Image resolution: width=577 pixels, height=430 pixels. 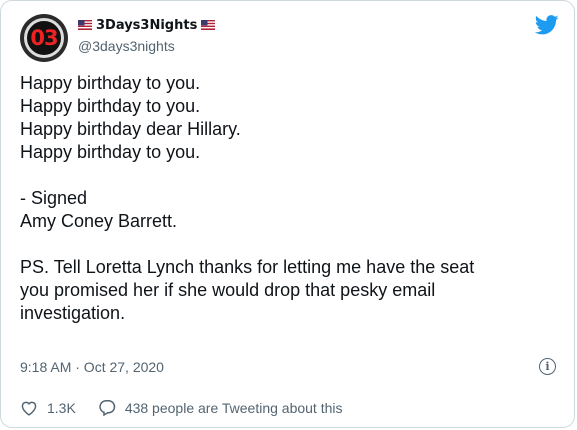 I want to click on tweet-line: Happy birthday dear Hillary., so click(x=130, y=129).